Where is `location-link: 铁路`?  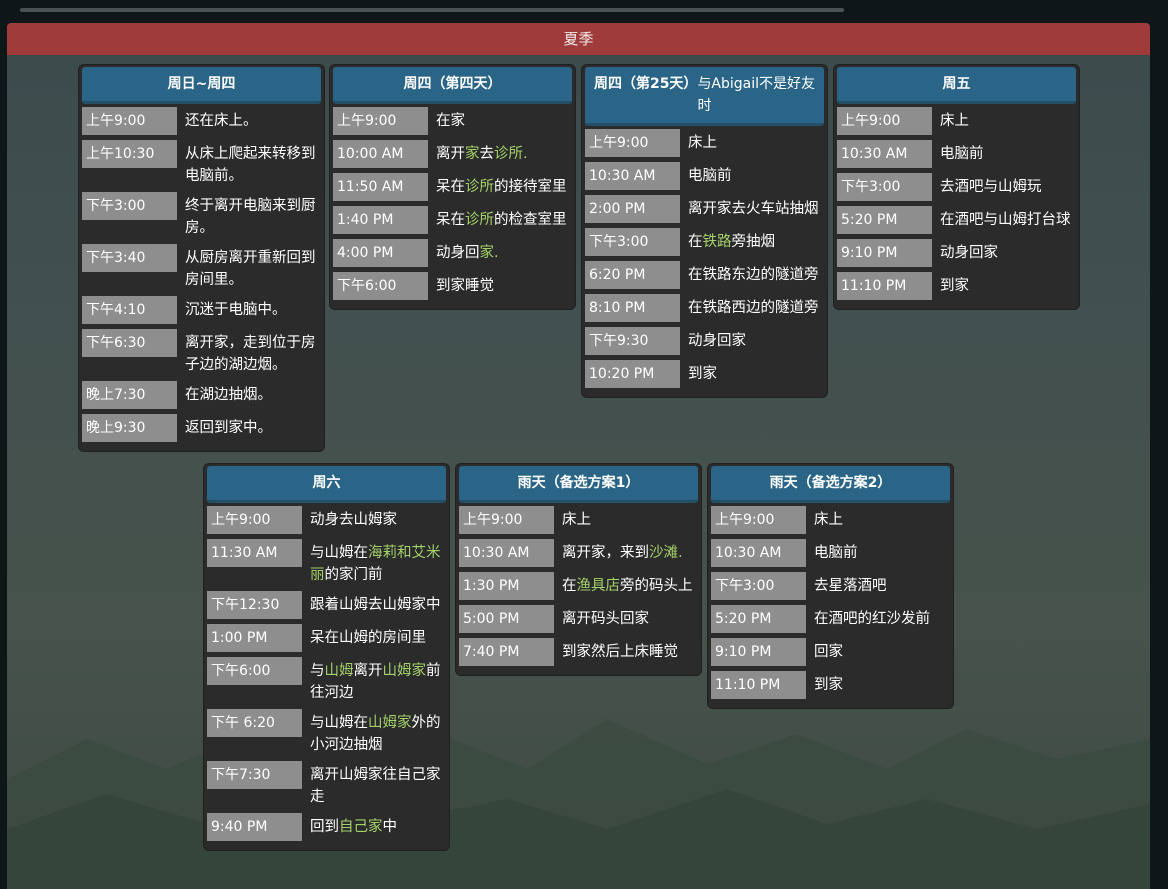
location-link: 铁路 is located at coordinates (717, 242).